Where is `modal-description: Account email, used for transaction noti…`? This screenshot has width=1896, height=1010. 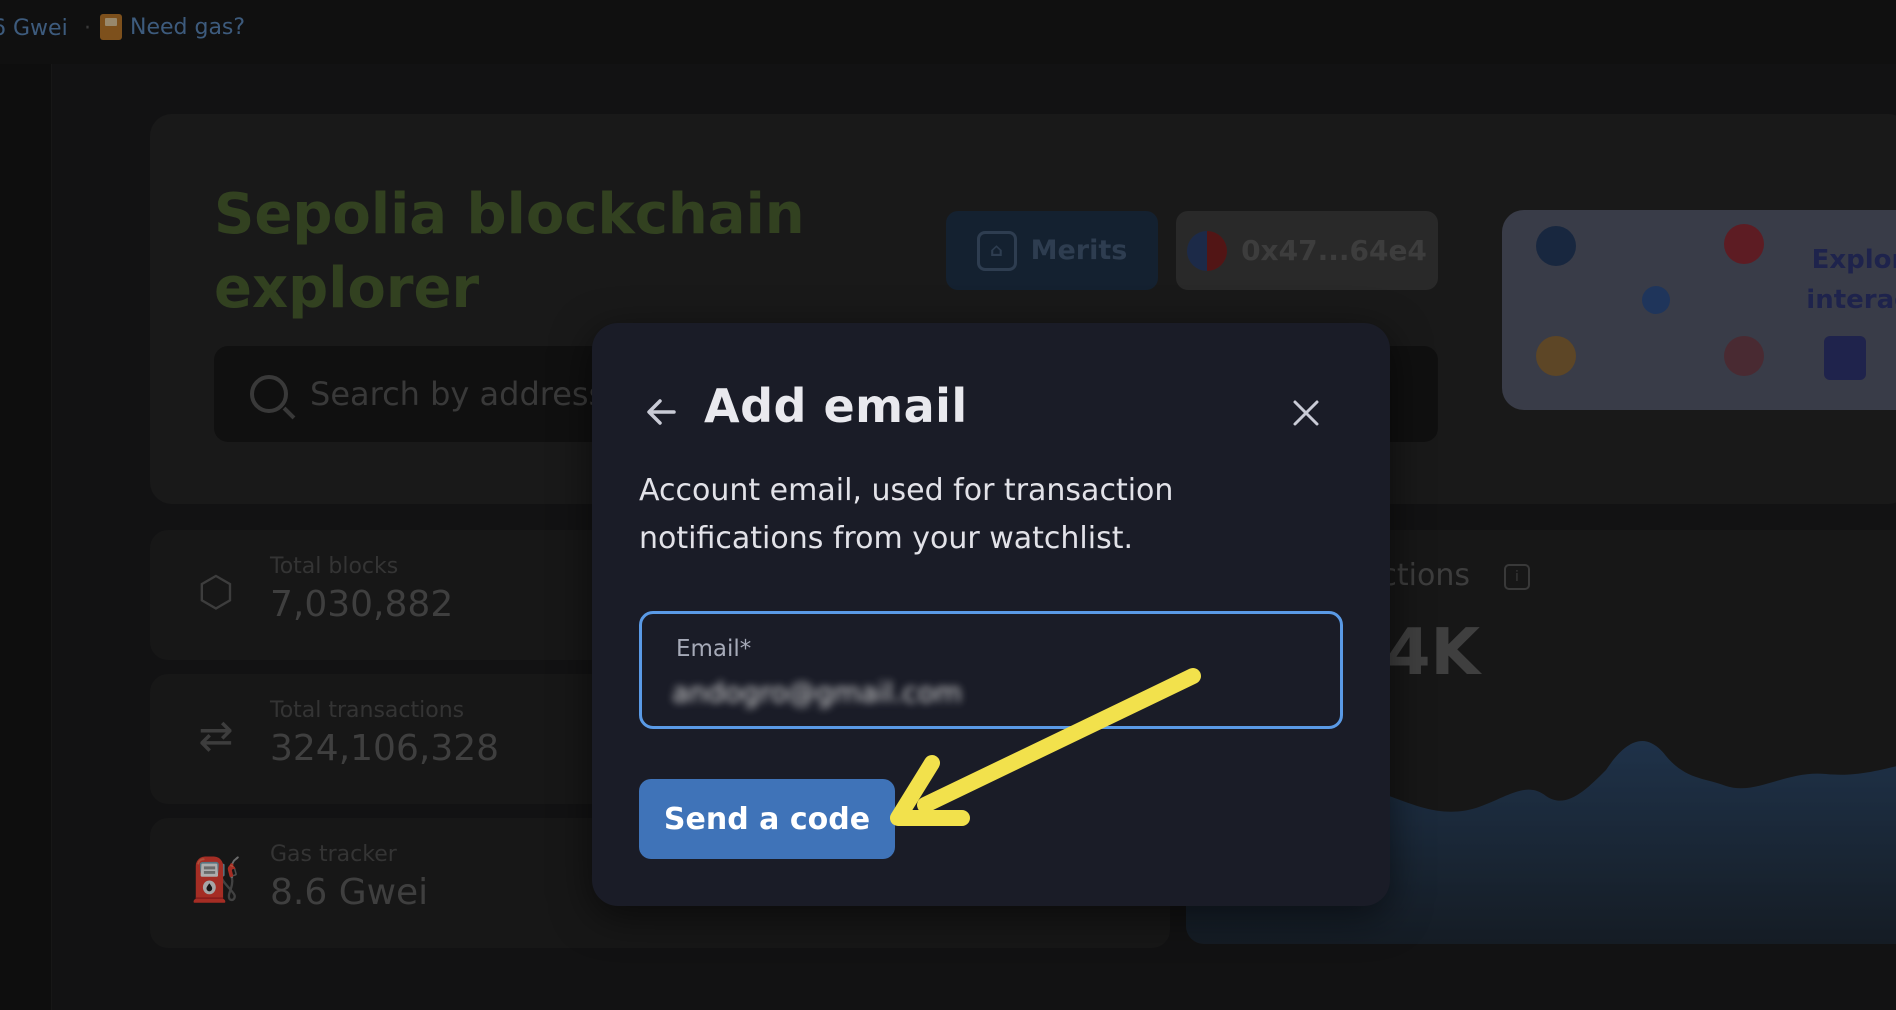
modal-description: Account email, used for transaction noti… is located at coordinates (906, 514).